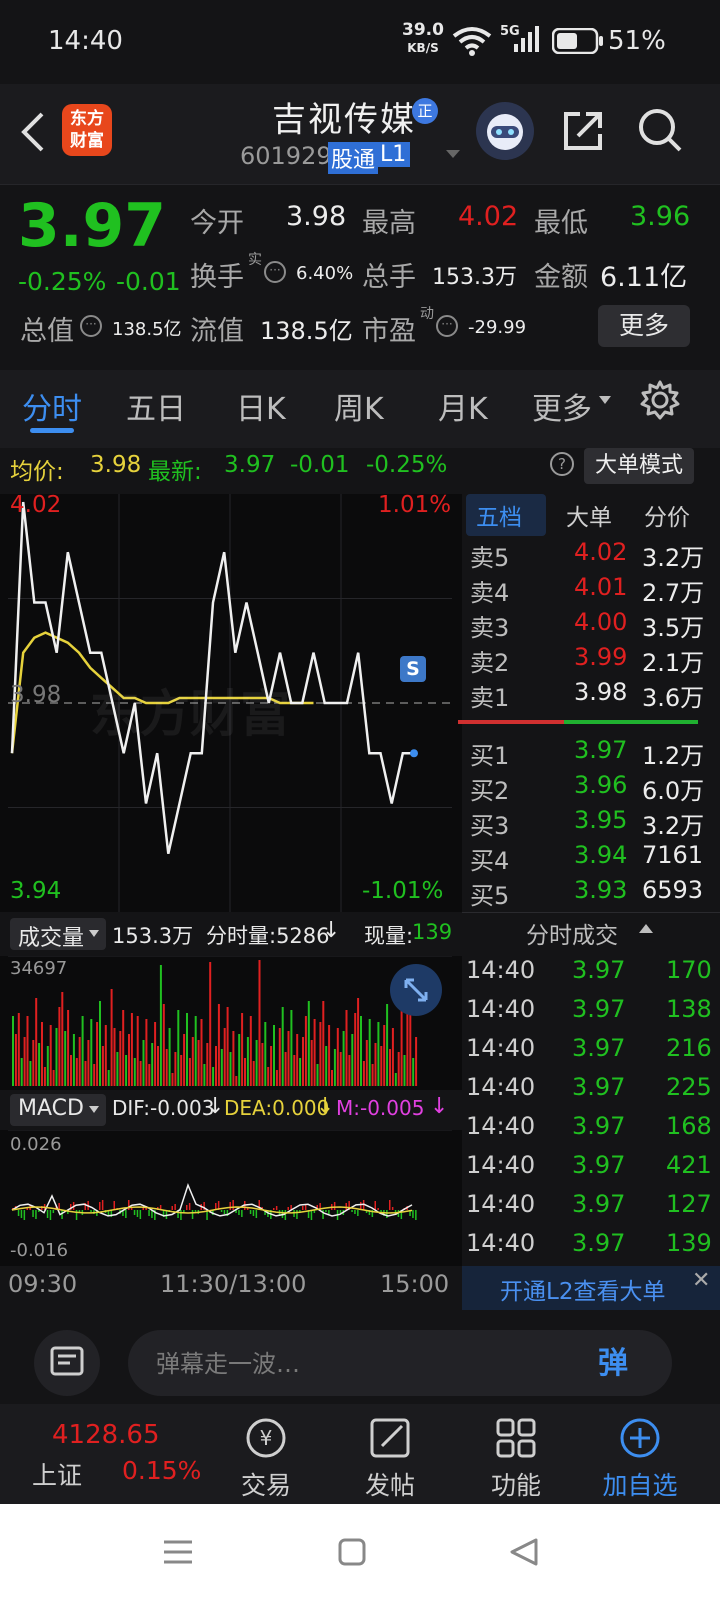 This screenshot has width=720, height=1604. Describe the element at coordinates (613, 1360) in the screenshot. I see `send-danmu-button: 弹` at that location.